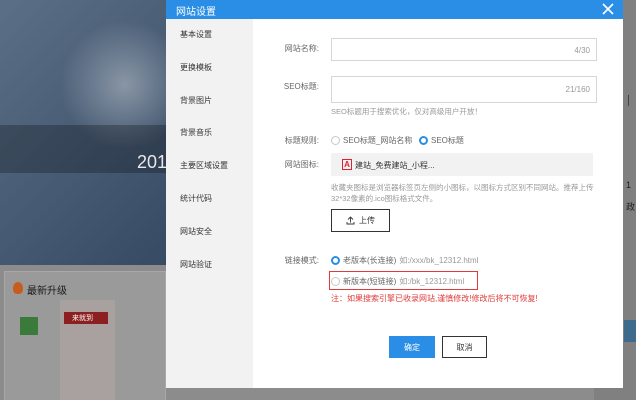 Image resolution: width=636 pixels, height=400 pixels. Describe the element at coordinates (196, 198) in the screenshot. I see `sidebar-item-stats-code: 统计代码` at that location.